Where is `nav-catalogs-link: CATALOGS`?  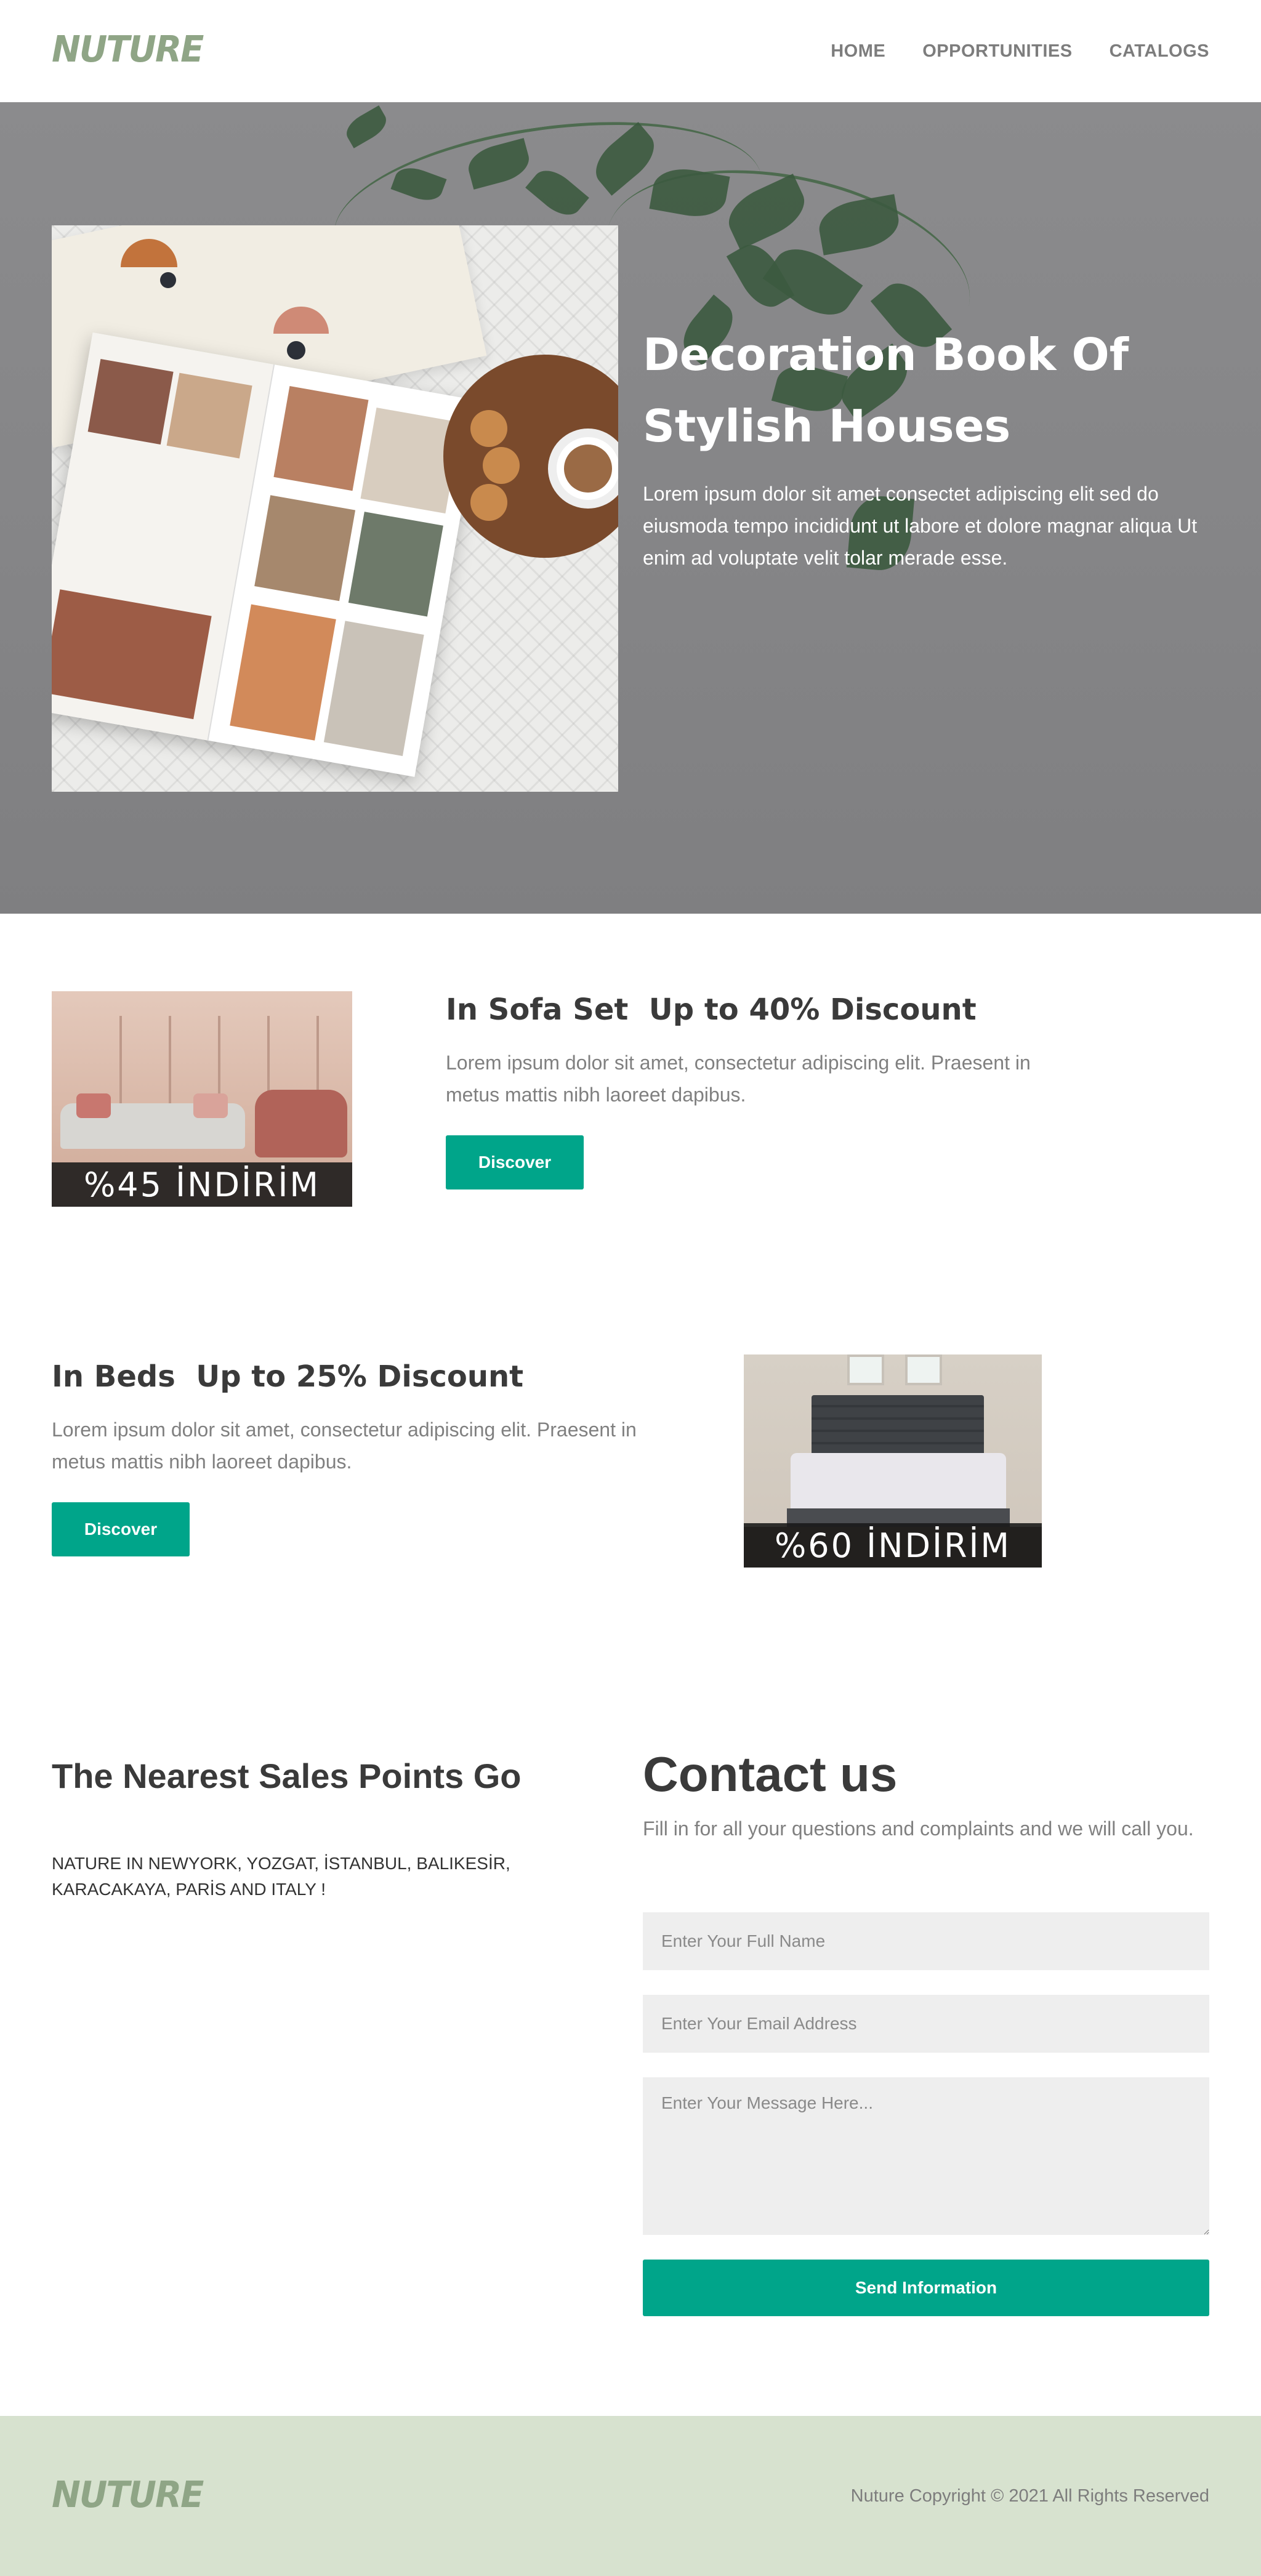
nav-catalogs-link: CATALOGS is located at coordinates (1159, 51).